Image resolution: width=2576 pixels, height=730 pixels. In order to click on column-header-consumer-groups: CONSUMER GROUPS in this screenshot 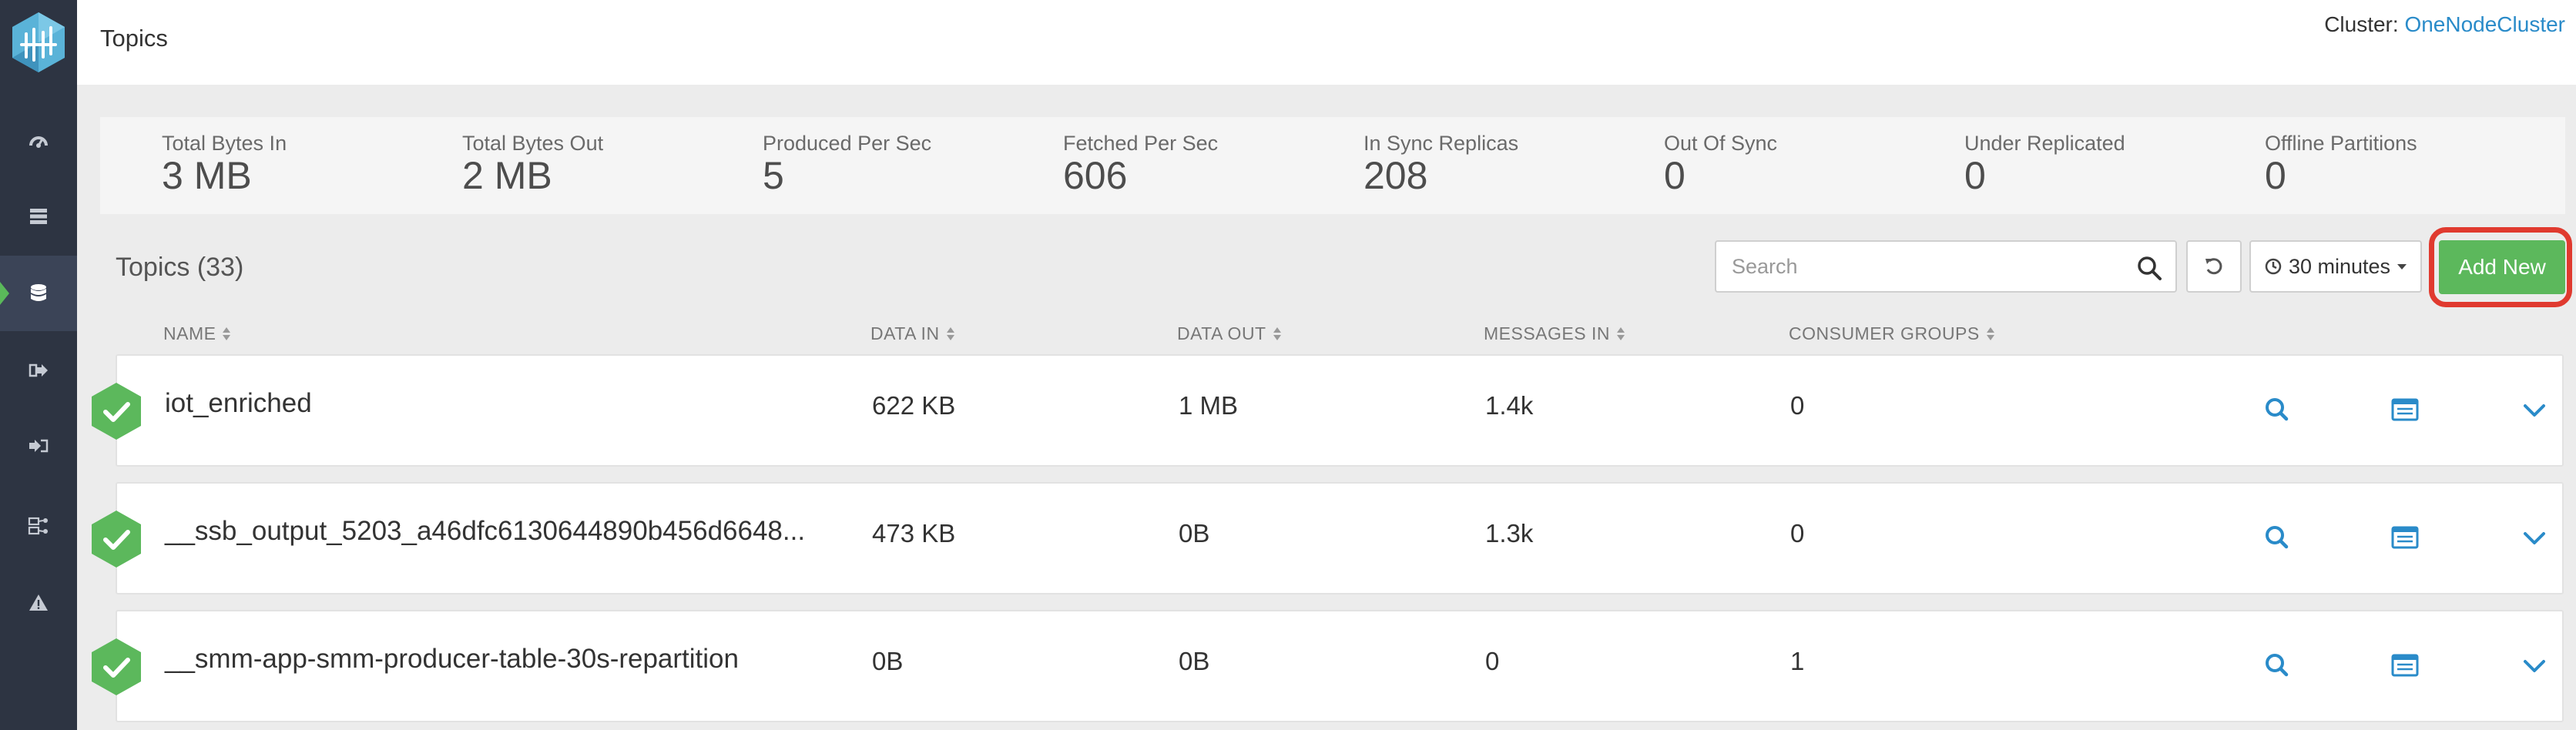, I will do `click(1892, 333)`.